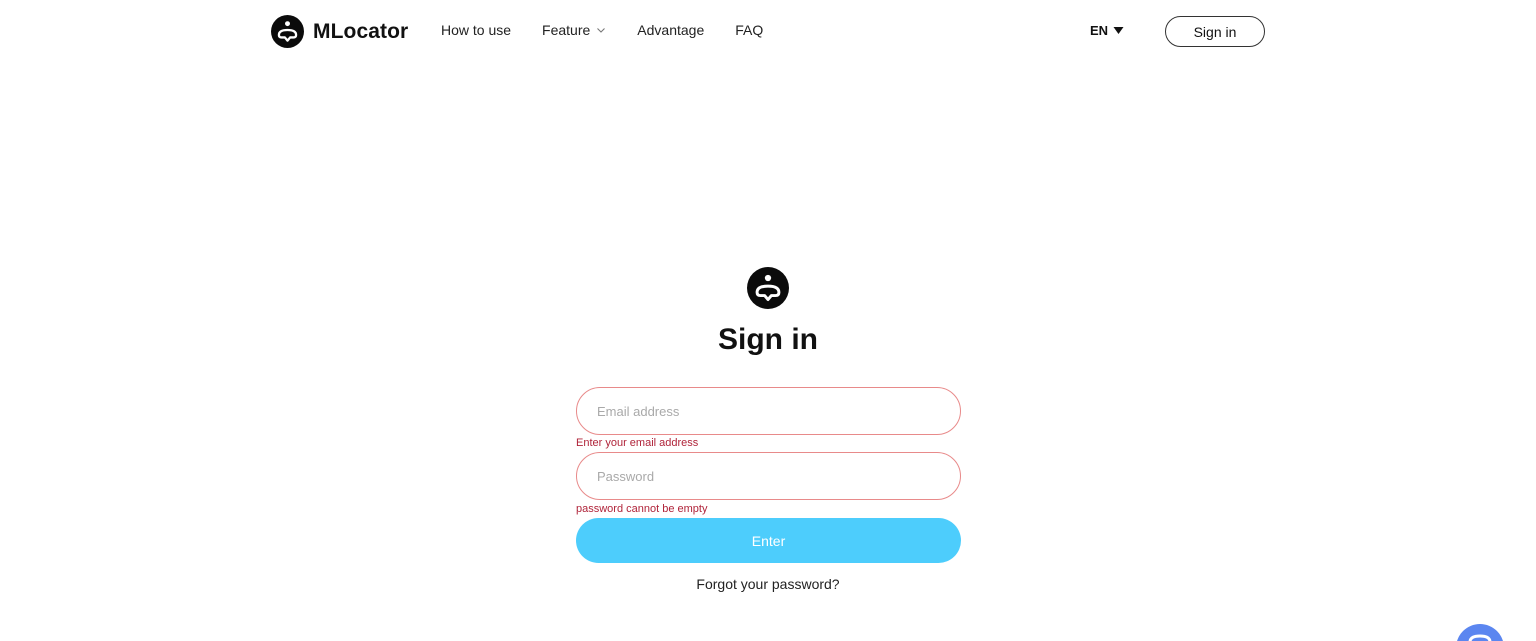 The image size is (1536, 641). I want to click on nav-advantage: Advantage, so click(670, 30).